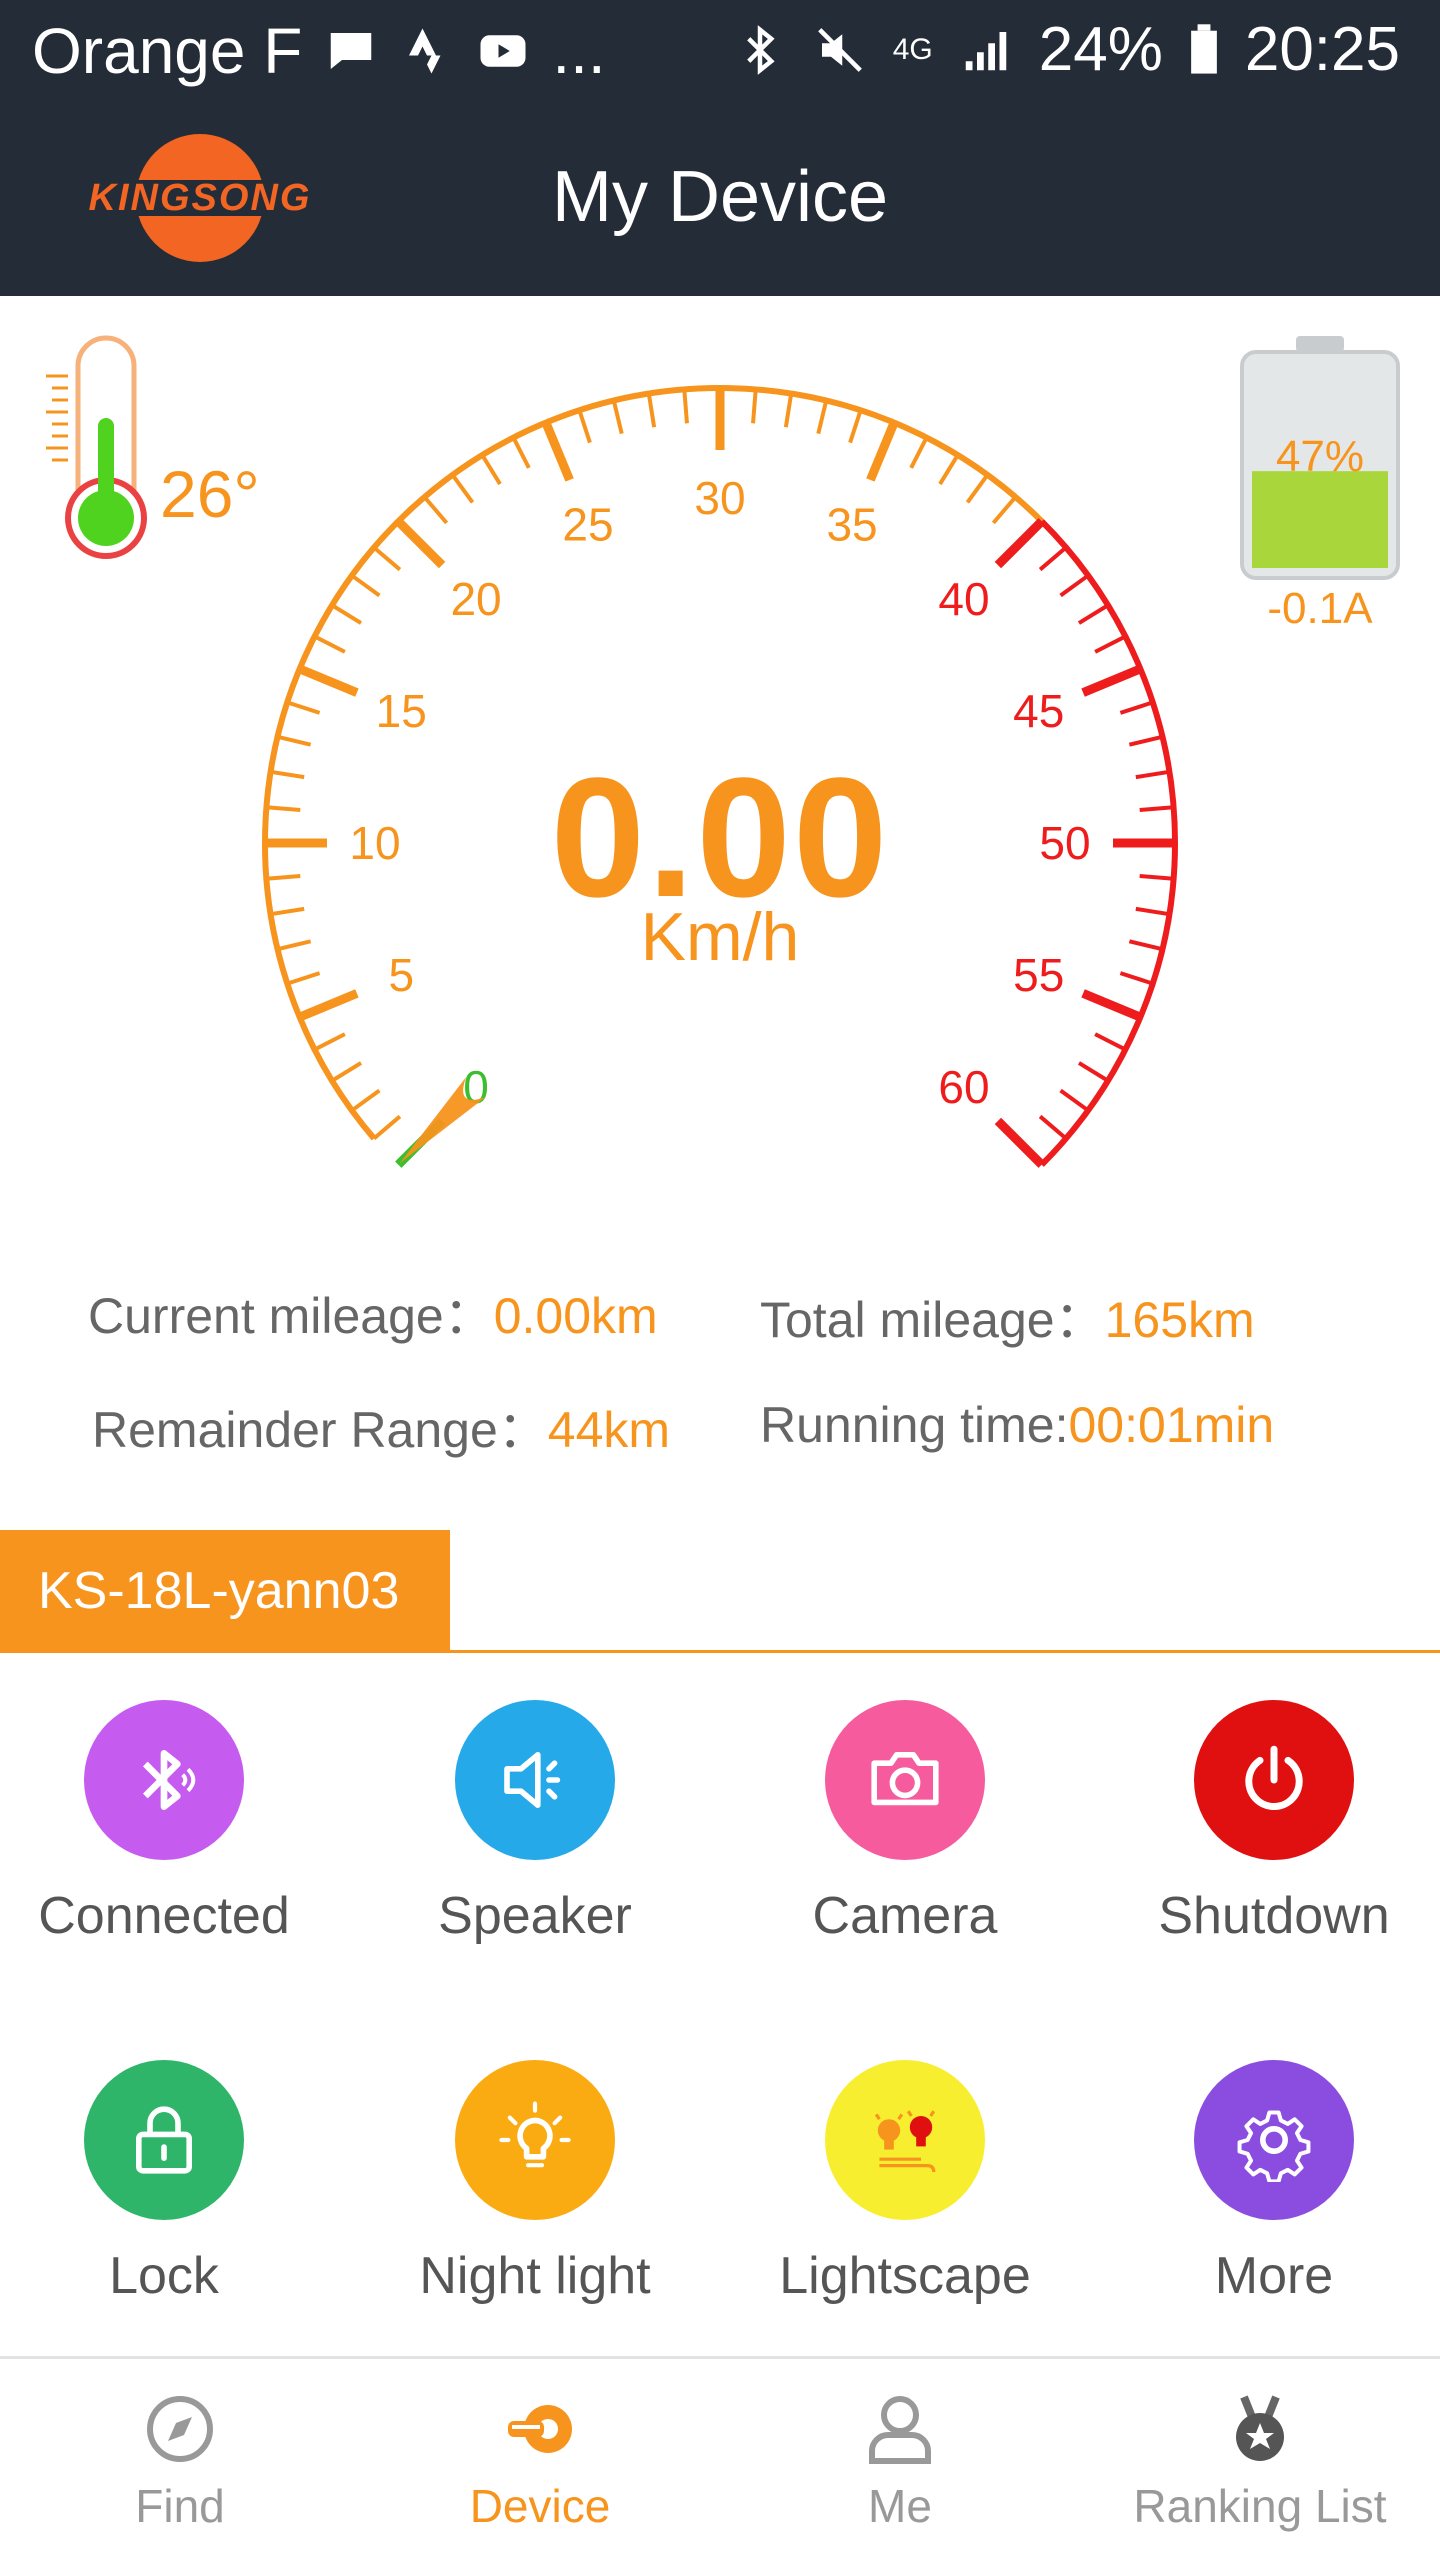  What do you see at coordinates (401, 711) in the screenshot?
I see `gauge-scale-label: 15` at bounding box center [401, 711].